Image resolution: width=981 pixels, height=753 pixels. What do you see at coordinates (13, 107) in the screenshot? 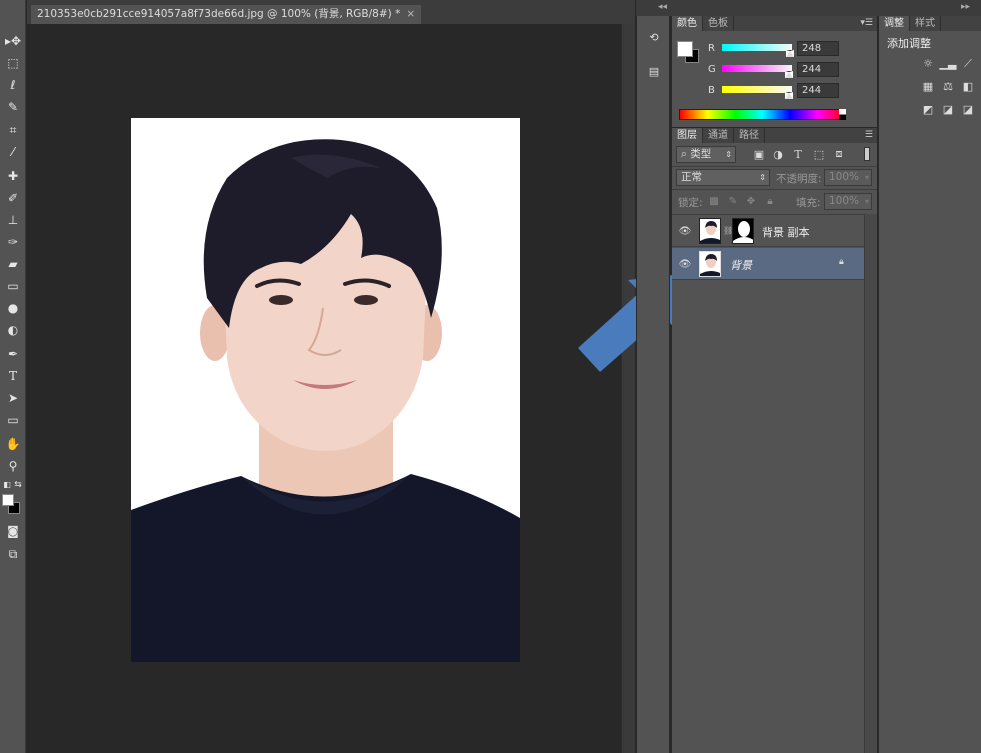
I see `quick-select-tool-icon: ✎` at bounding box center [13, 107].